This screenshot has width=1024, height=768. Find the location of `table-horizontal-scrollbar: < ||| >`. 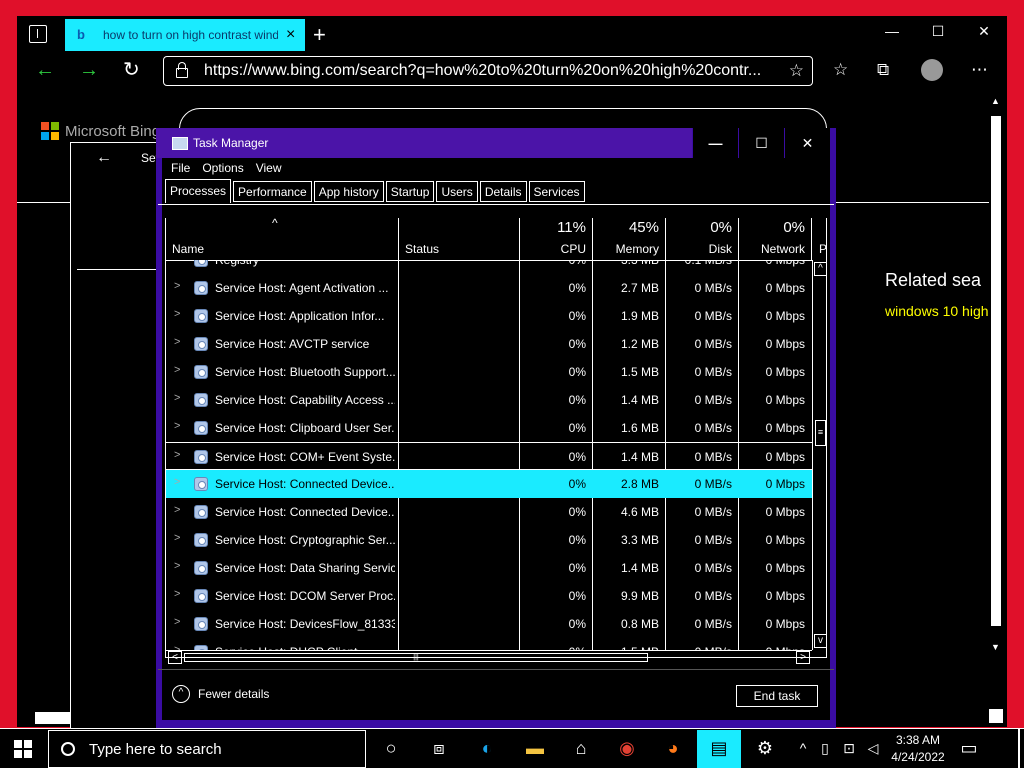

table-horizontal-scrollbar: < ||| > is located at coordinates (489, 657).